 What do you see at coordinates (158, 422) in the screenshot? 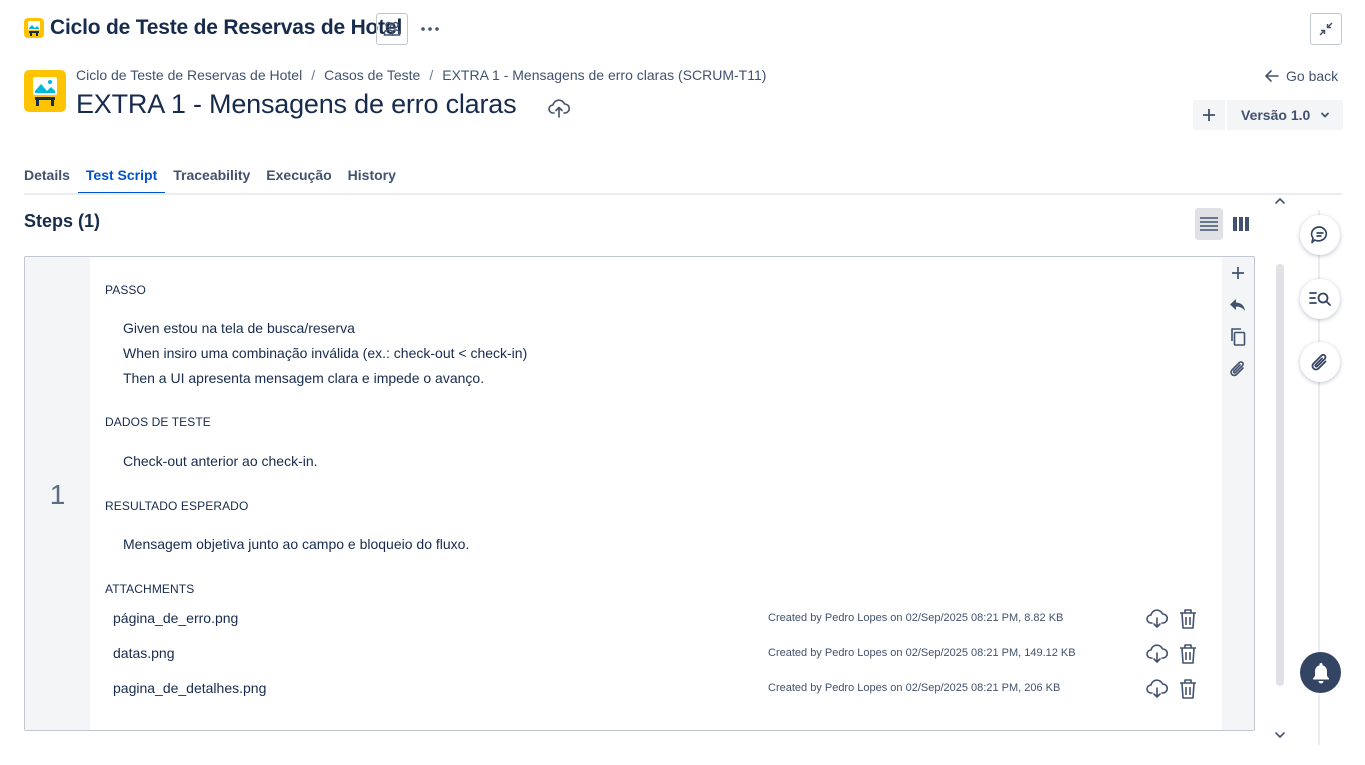
I see `dados-label: DADOS DE TESTE` at bounding box center [158, 422].